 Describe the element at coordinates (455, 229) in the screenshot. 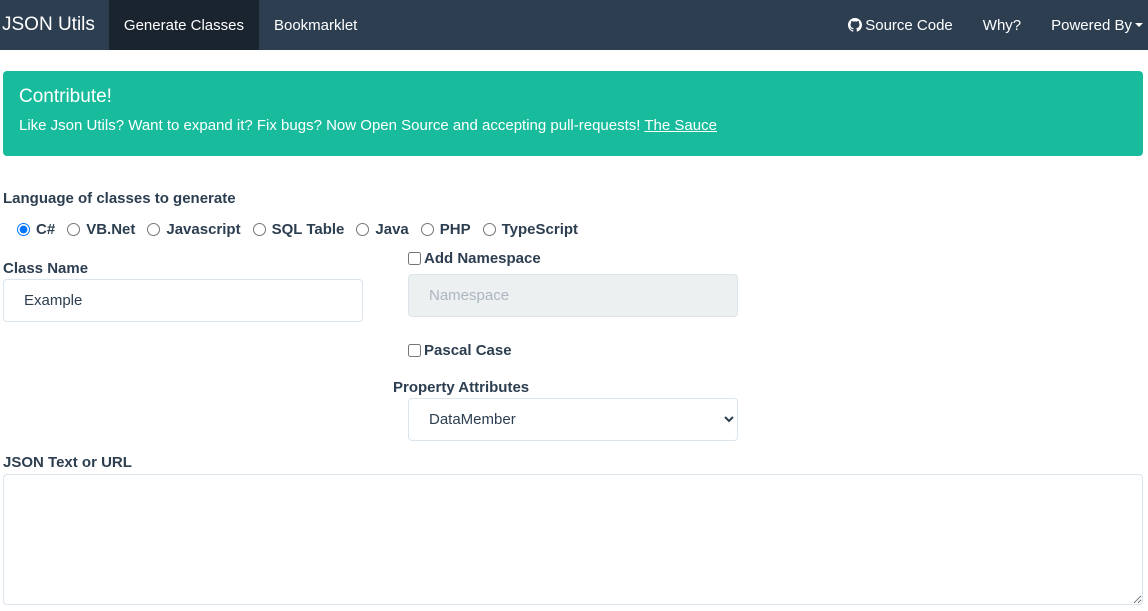

I see `radio-php-label: PHP` at that location.